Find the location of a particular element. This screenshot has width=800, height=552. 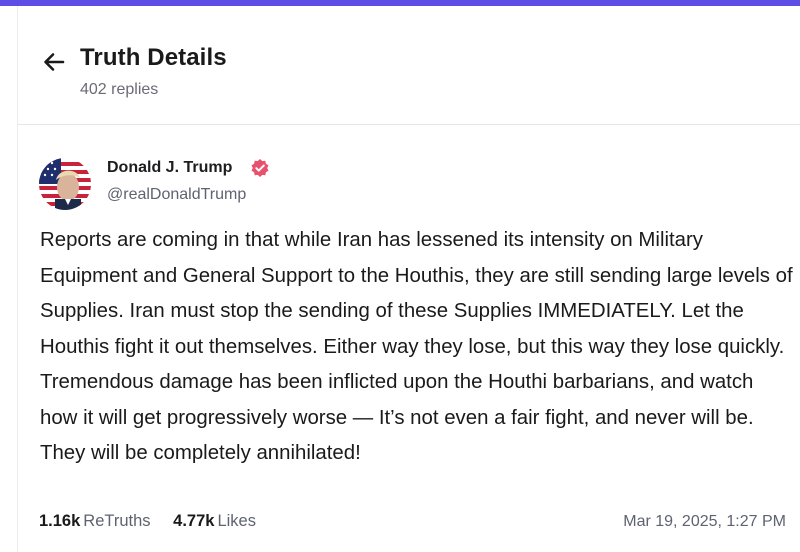

page-title: Truth Details is located at coordinates (153, 57).